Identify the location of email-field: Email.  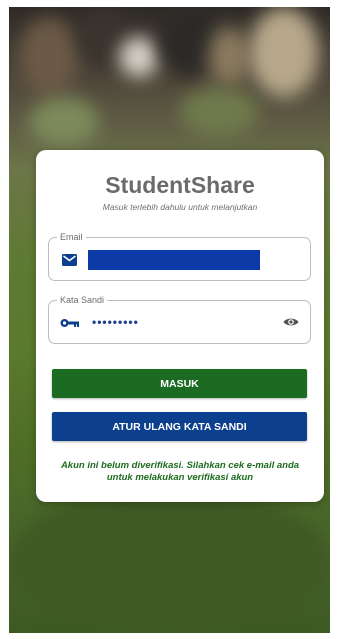
(179, 256).